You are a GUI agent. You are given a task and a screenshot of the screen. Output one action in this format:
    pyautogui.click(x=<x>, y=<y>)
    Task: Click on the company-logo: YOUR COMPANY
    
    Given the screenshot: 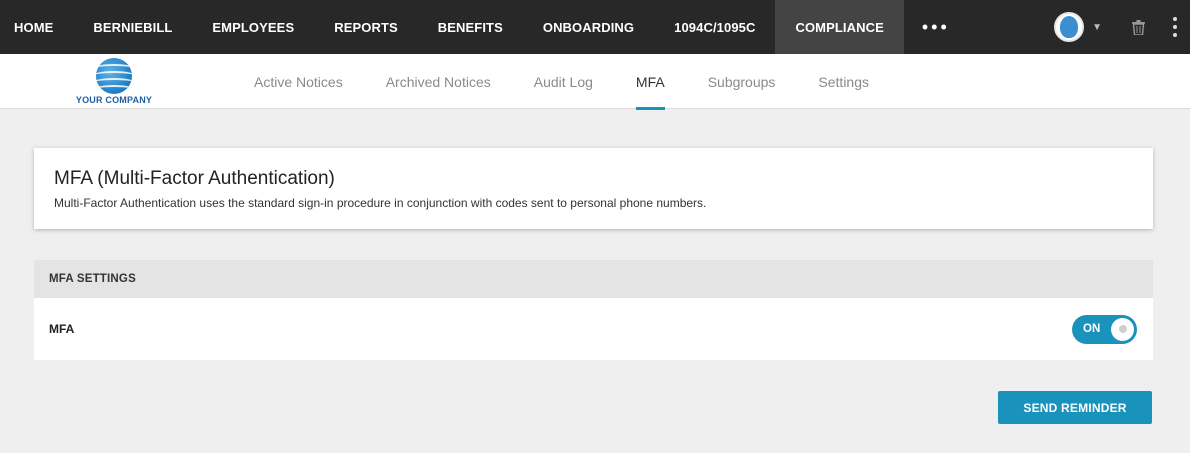 What is the action you would take?
    pyautogui.click(x=114, y=82)
    